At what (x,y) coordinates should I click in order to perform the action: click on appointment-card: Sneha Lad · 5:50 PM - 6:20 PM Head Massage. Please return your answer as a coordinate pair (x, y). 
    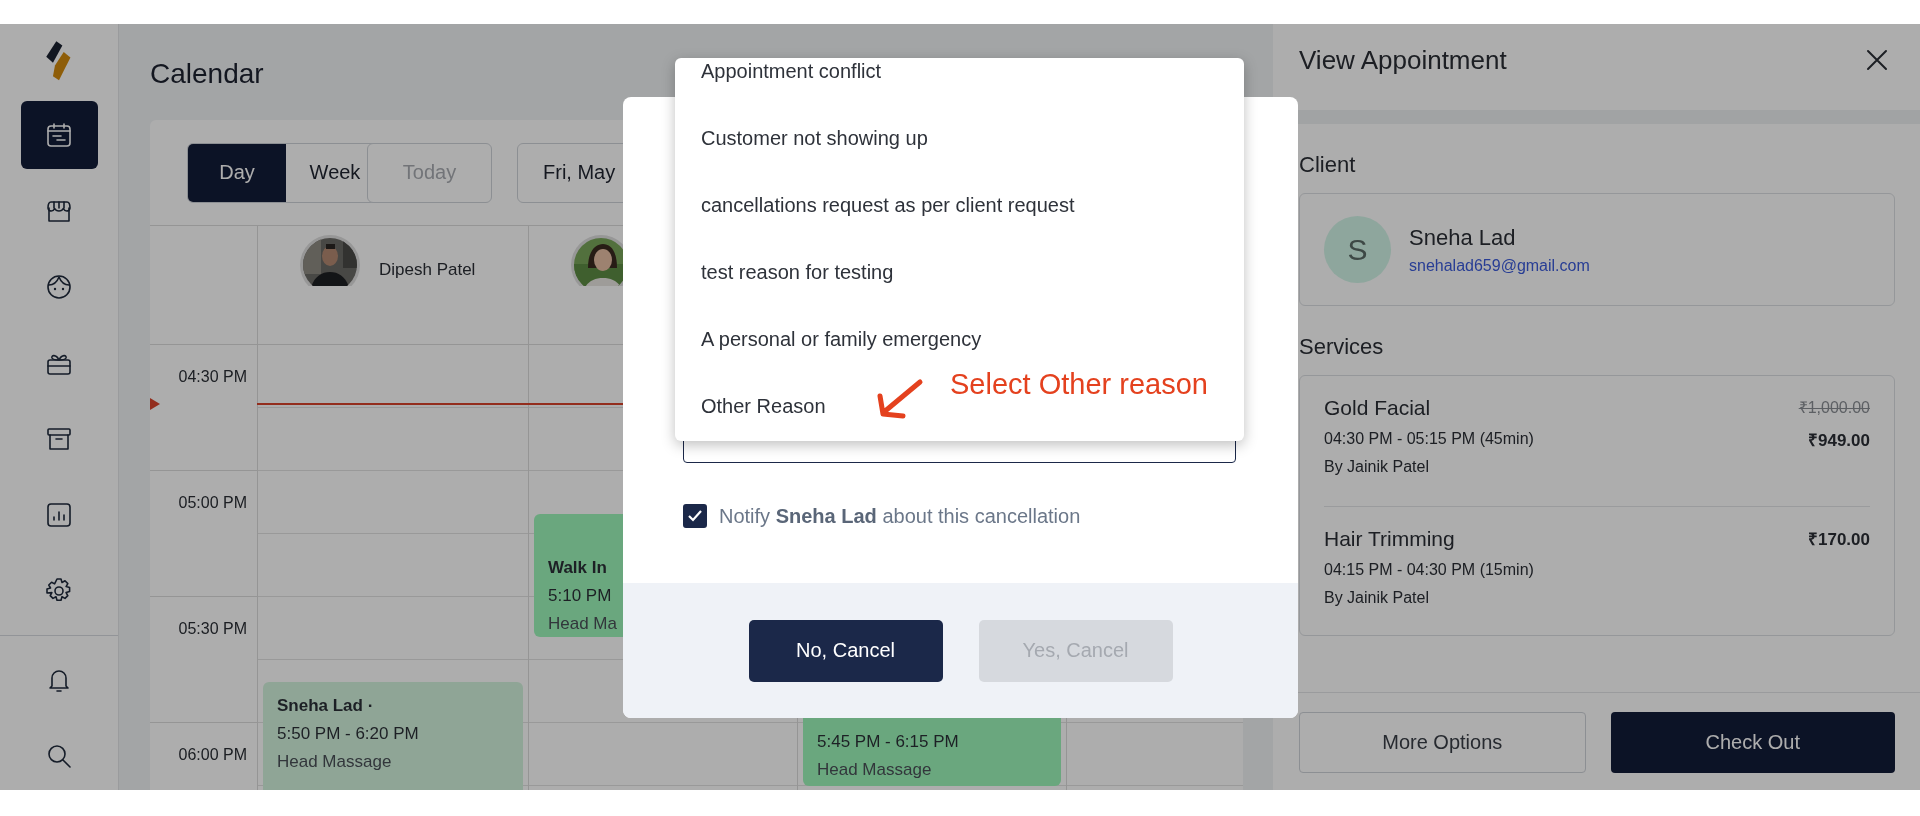
    Looking at the image, I should click on (393, 736).